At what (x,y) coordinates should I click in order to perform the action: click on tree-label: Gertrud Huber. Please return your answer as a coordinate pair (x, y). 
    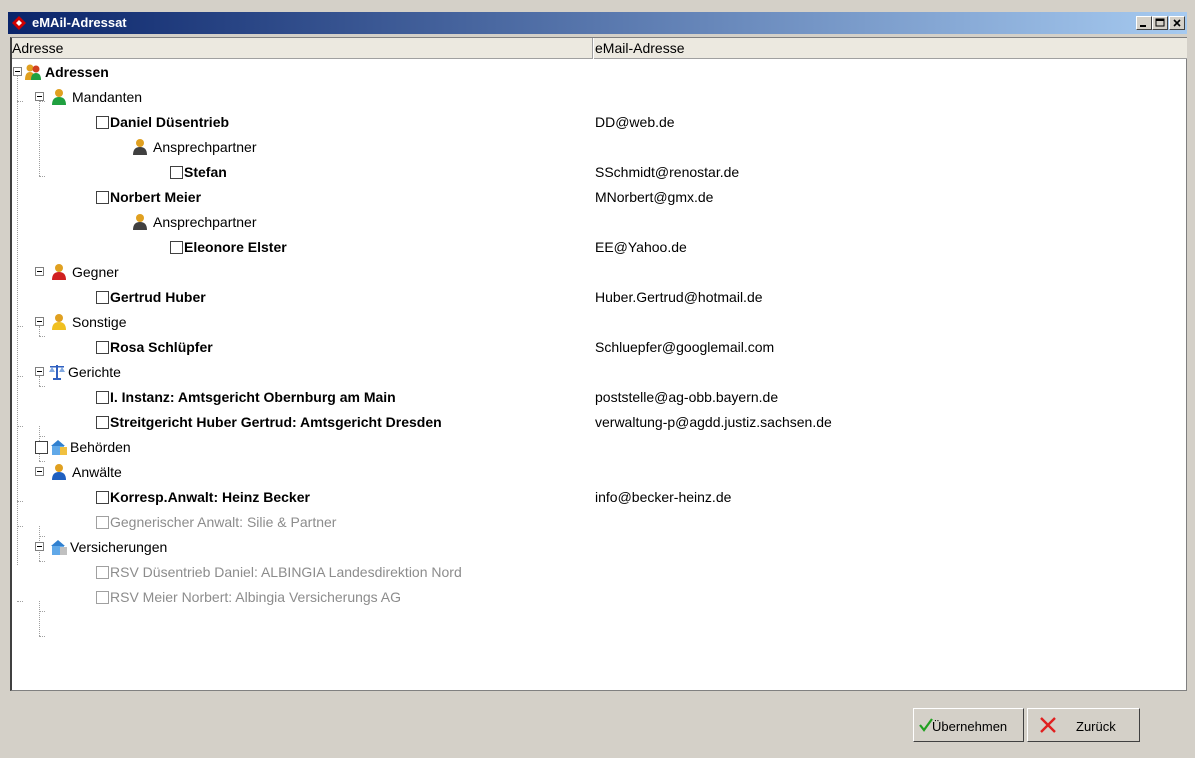
    Looking at the image, I should click on (158, 297).